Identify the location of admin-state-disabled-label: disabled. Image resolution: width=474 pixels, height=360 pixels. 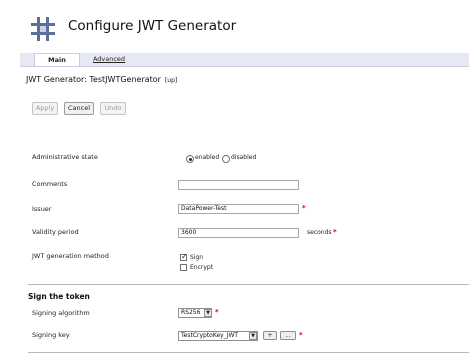
(244, 157).